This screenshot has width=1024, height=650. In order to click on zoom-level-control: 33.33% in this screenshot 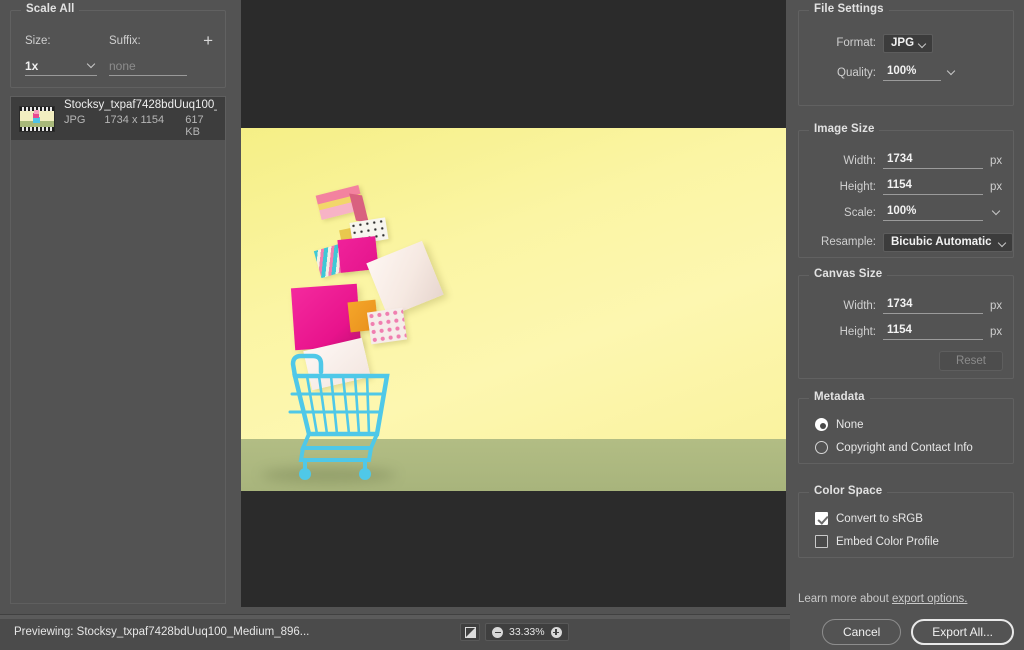, I will do `click(527, 632)`.